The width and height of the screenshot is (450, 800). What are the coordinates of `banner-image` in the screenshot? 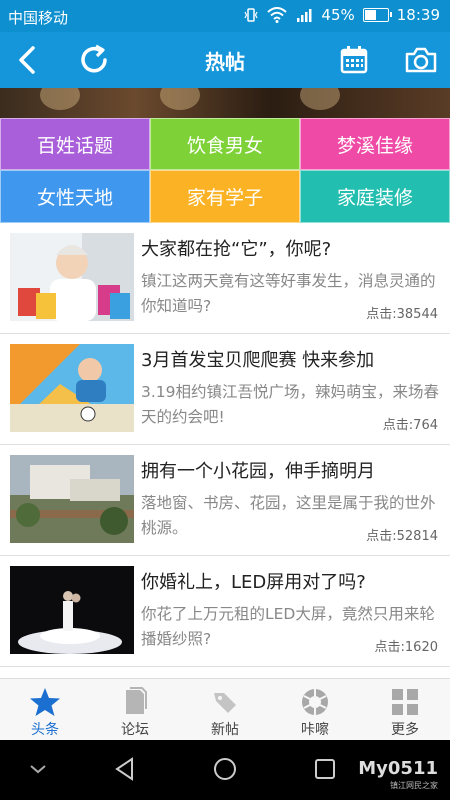 It's located at (225, 103).